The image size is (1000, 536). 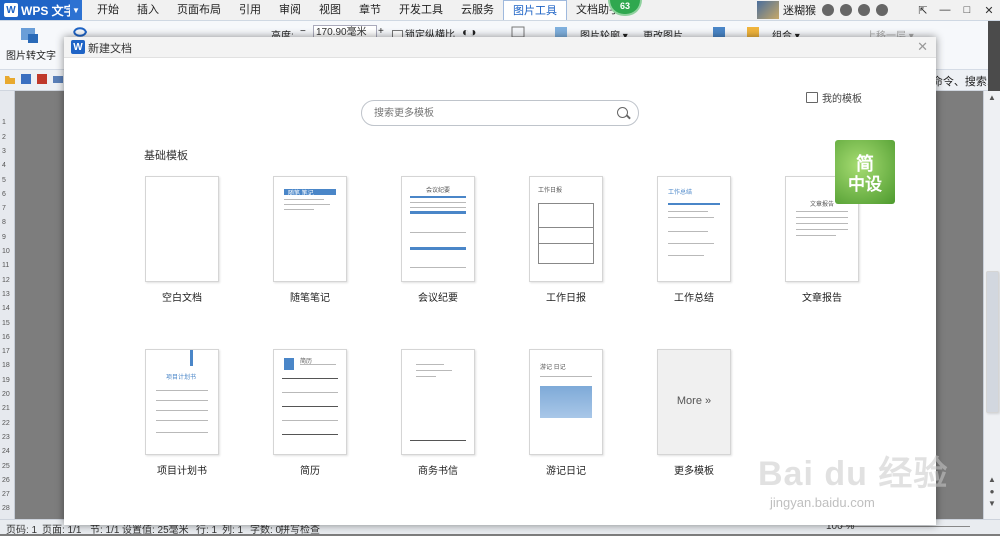 I want to click on vertical-scrollbar: ▲ ▲ ● ▼, so click(x=991, y=305).